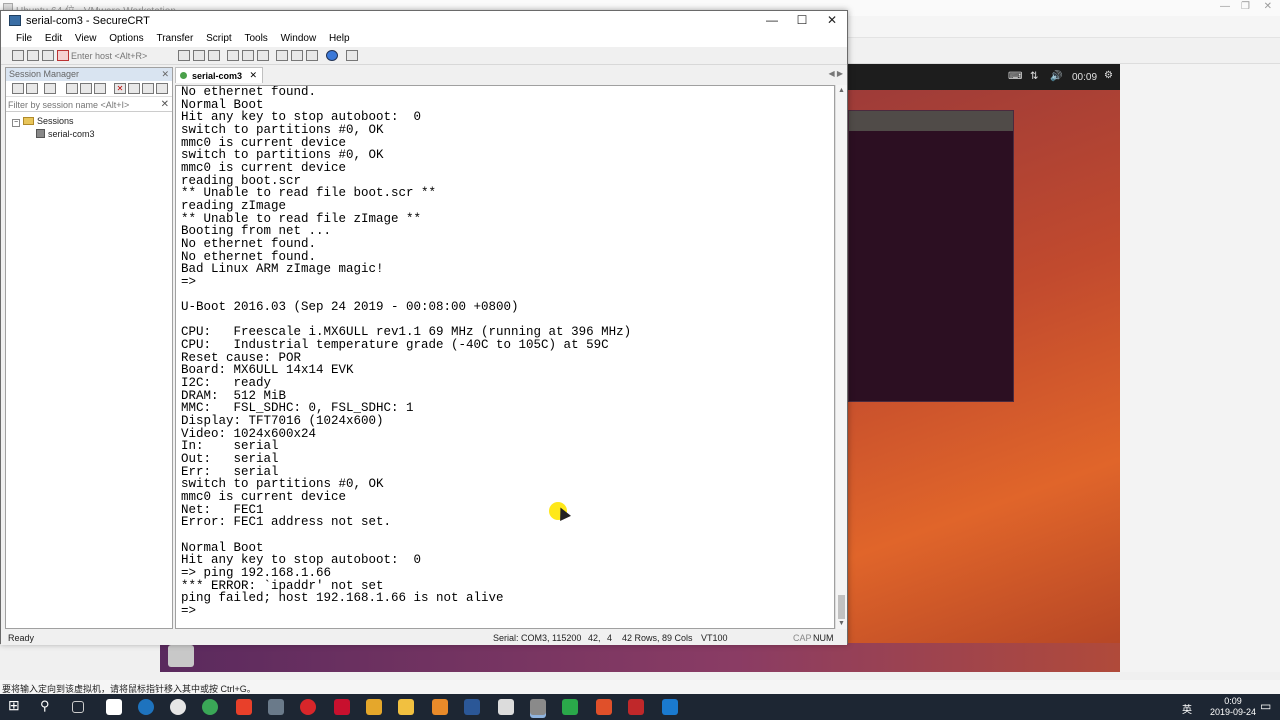  What do you see at coordinates (248, 55) in the screenshot?
I see `print-selection-icon` at bounding box center [248, 55].